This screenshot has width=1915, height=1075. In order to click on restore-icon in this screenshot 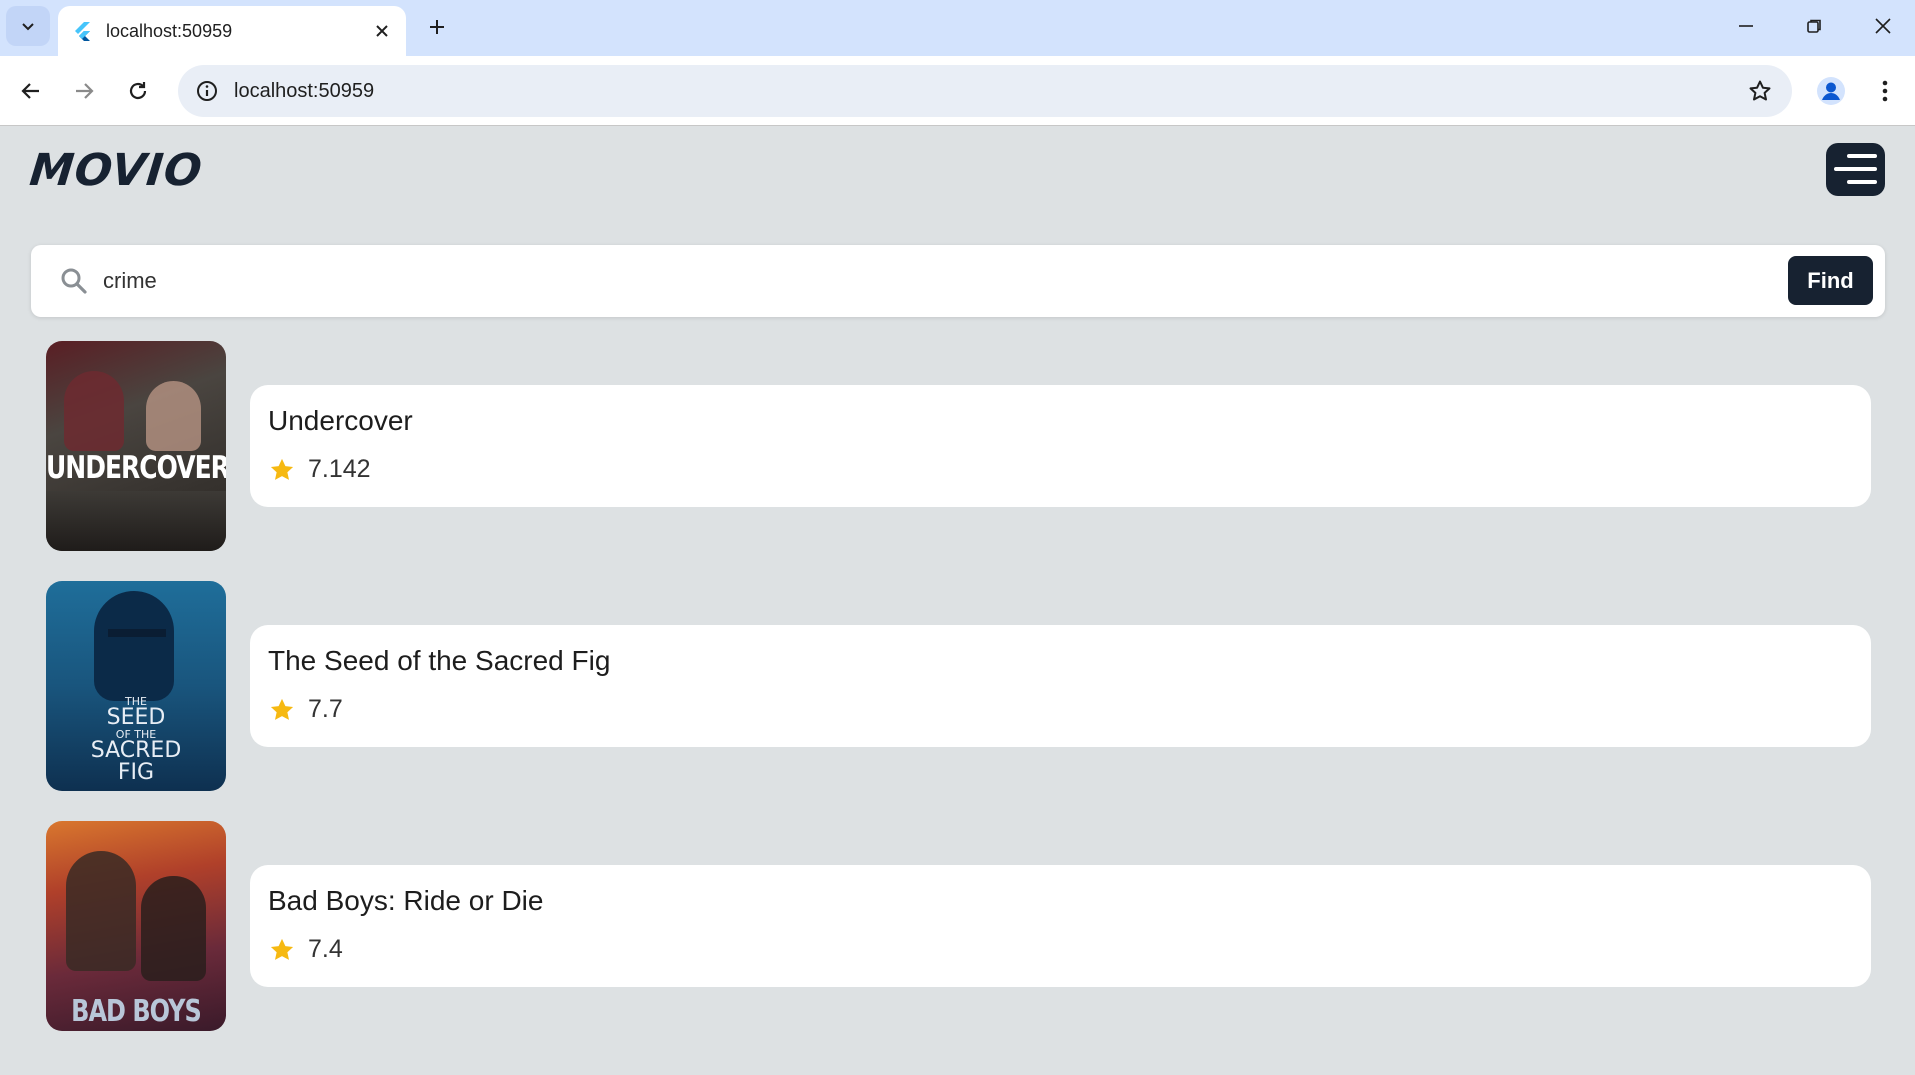, I will do `click(1814, 26)`.